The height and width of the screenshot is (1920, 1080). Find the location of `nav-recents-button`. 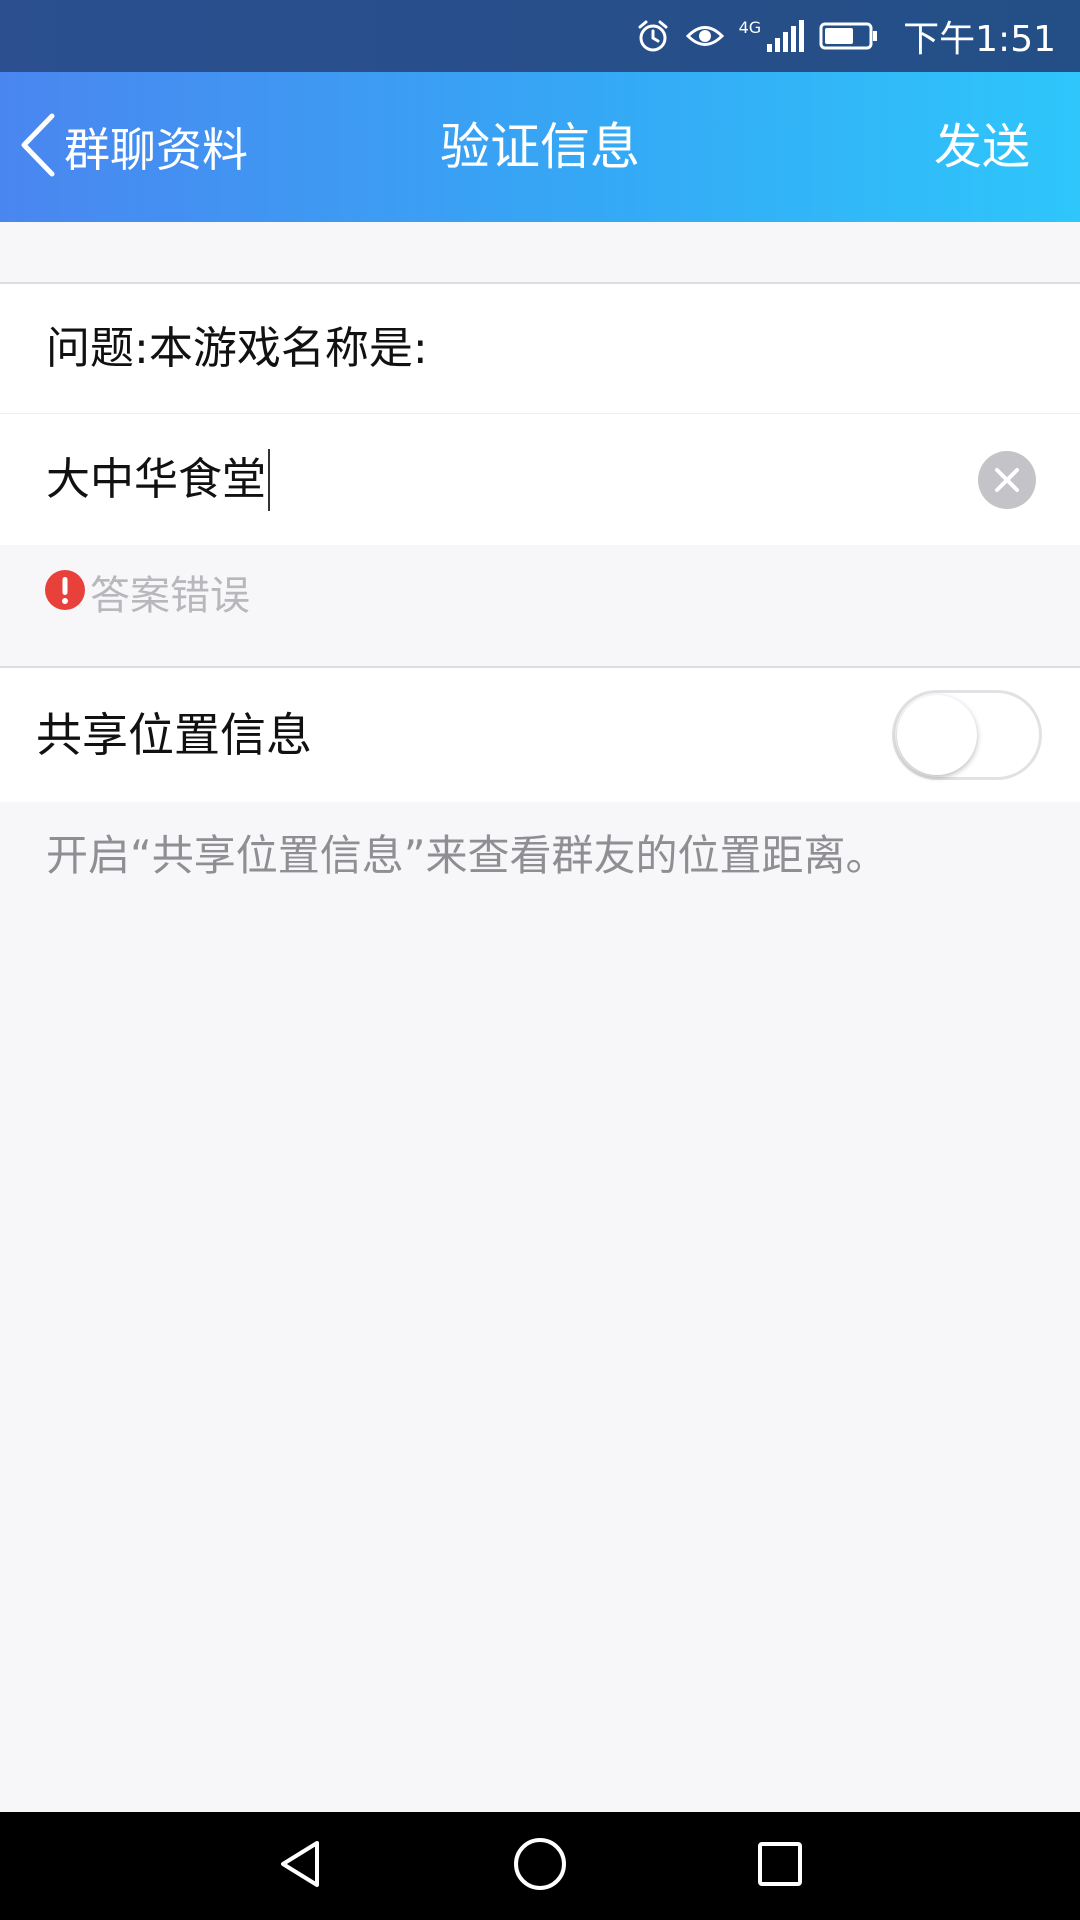

nav-recents-button is located at coordinates (780, 1866).